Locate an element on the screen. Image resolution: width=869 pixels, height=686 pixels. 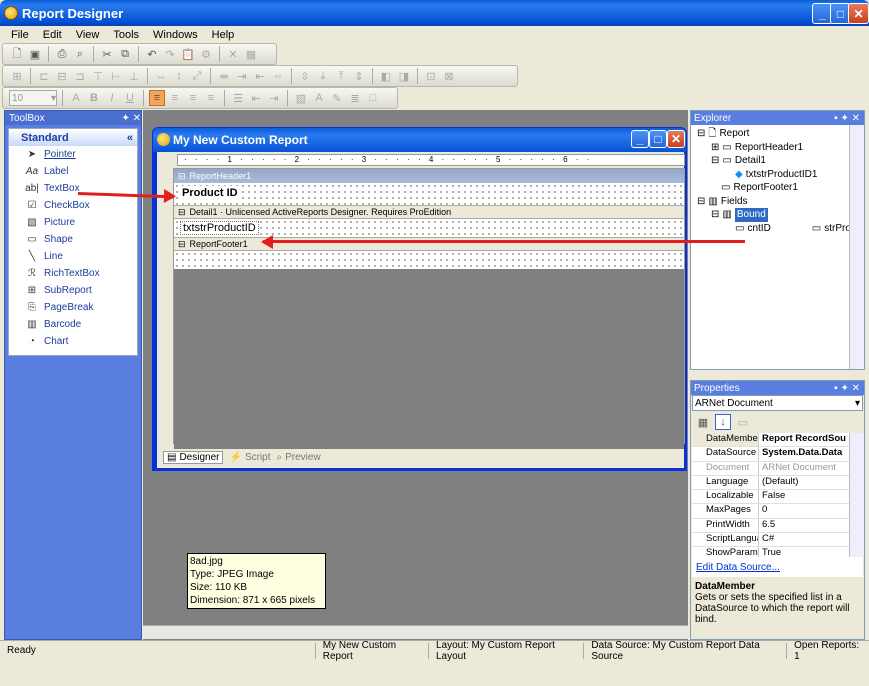
menu-edit: Edit is located at coordinates (52, 35).